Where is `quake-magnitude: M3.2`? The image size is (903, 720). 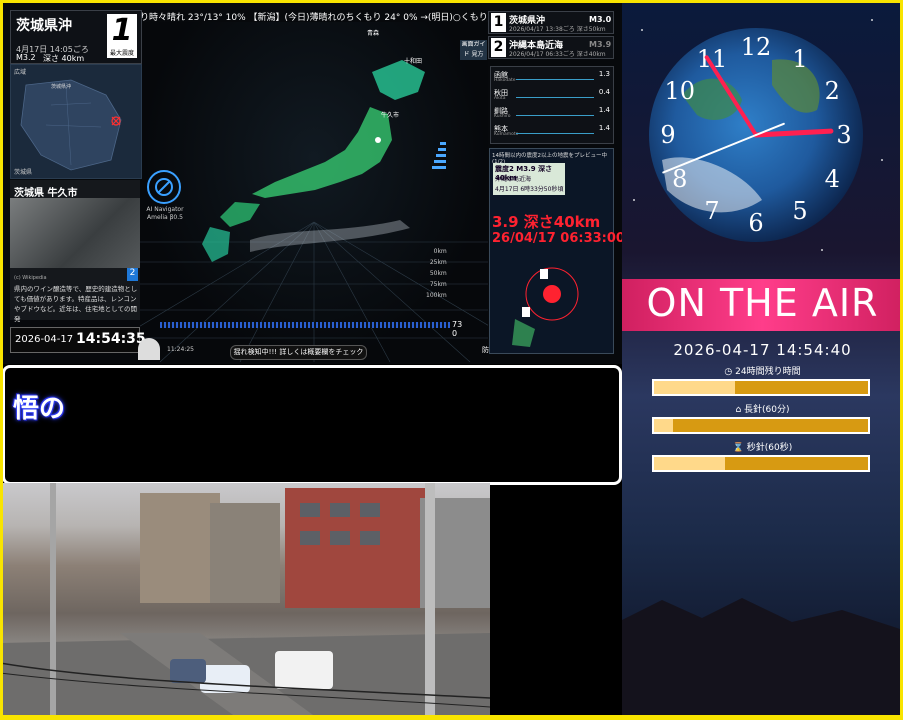
quake-magnitude: M3.2 is located at coordinates (26, 57).